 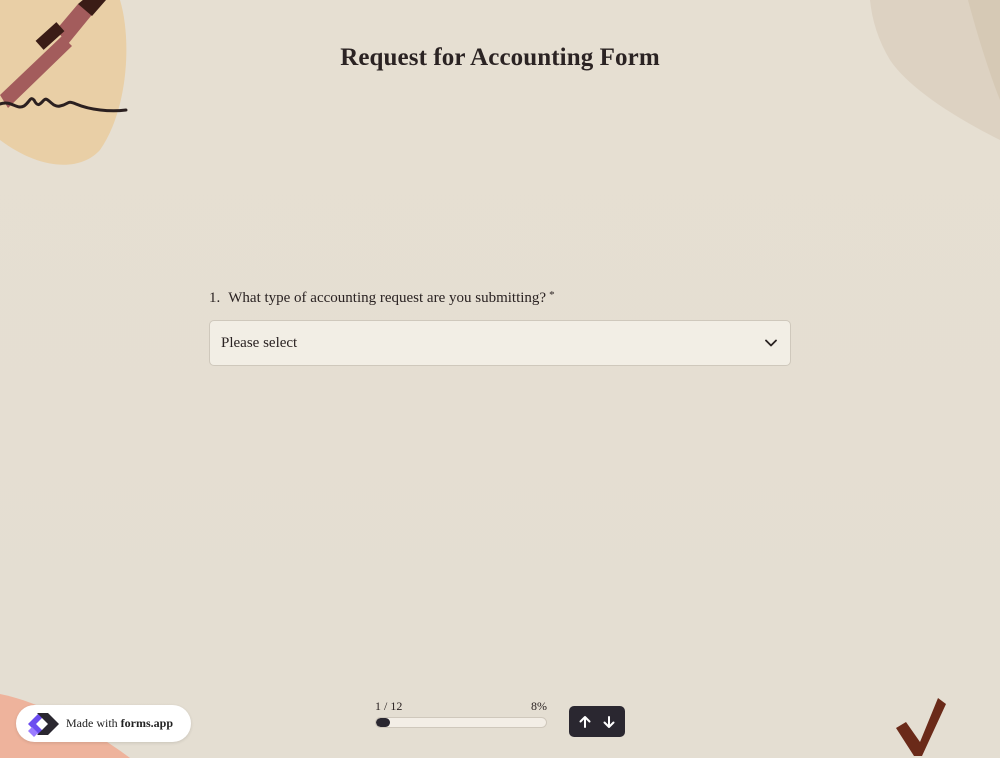 What do you see at coordinates (500, 57) in the screenshot?
I see `page-title: Request for Accounting Form` at bounding box center [500, 57].